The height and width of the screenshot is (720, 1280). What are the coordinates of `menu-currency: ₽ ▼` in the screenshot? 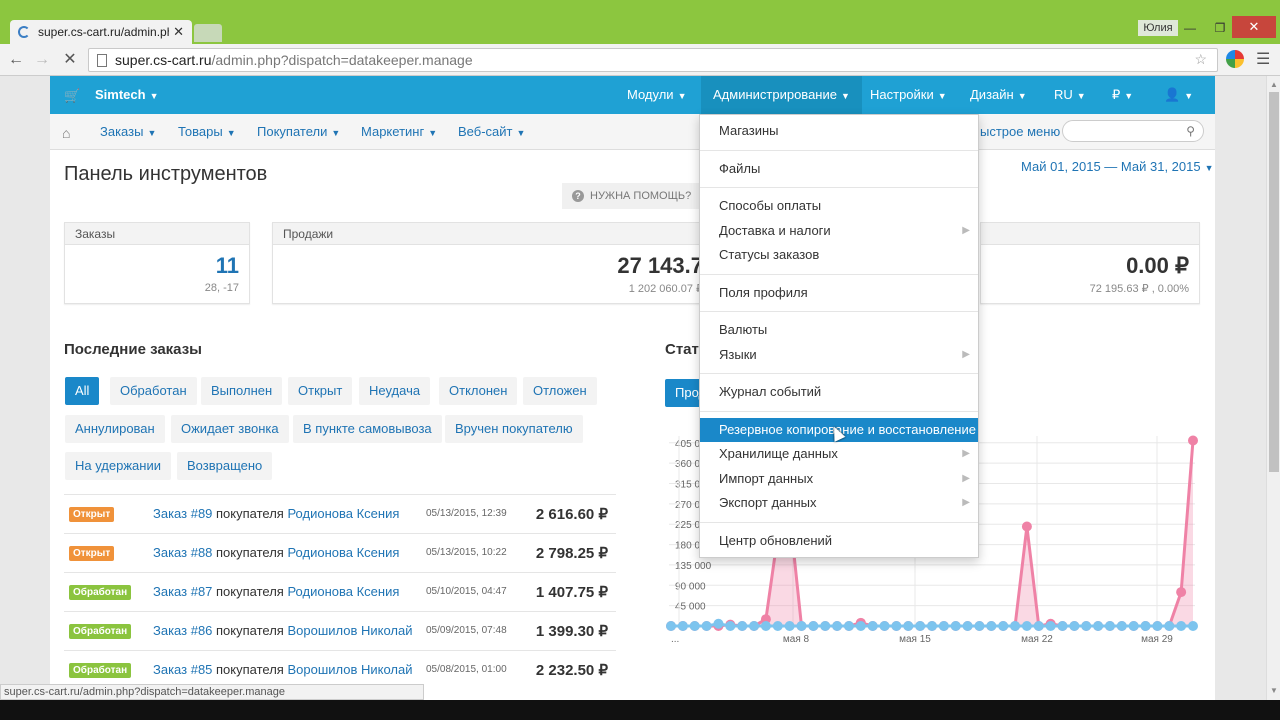 It's located at (1122, 95).